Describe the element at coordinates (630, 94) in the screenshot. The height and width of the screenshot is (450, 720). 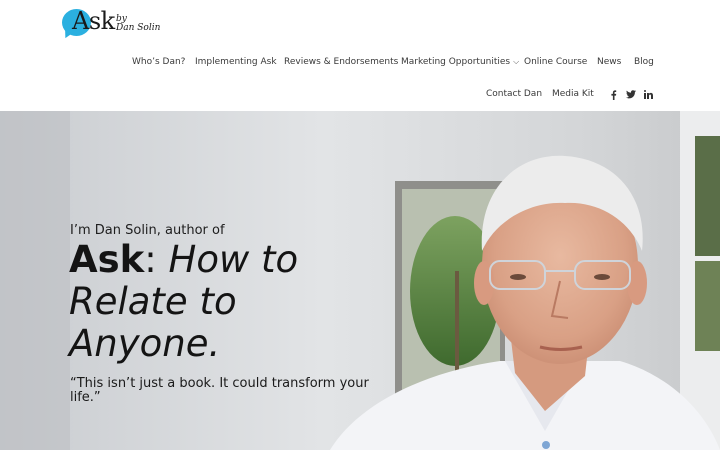
I see `twitter-icon` at that location.